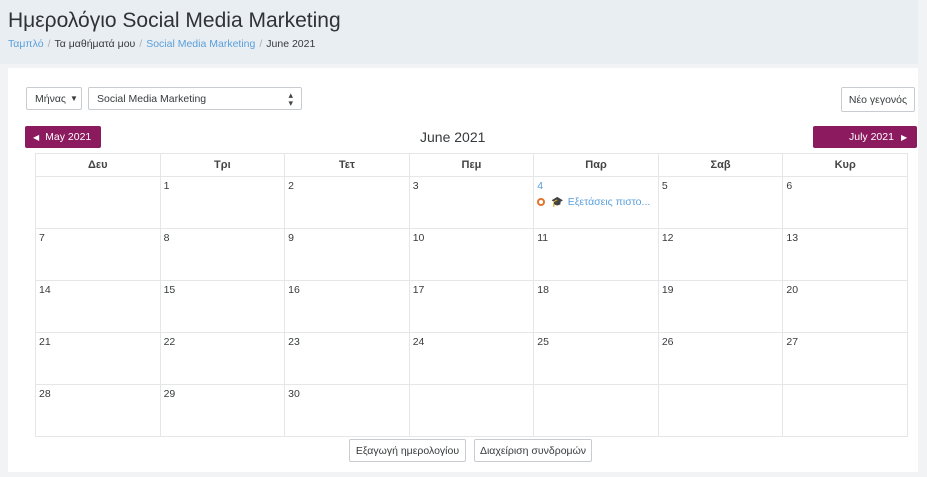  Describe the element at coordinates (222, 358) in the screenshot. I see `day-cell: 22` at that location.